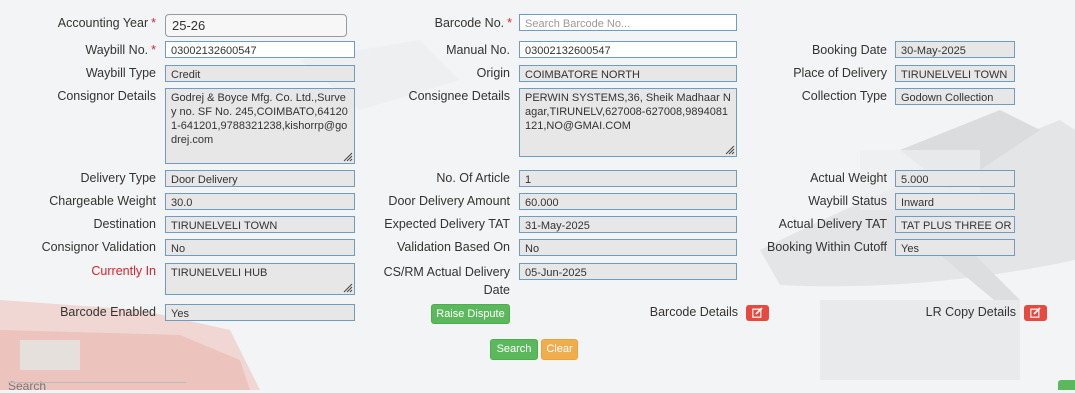 Image resolution: width=1075 pixels, height=393 pixels. I want to click on barcode-enabled-field: Yes, so click(260, 312).